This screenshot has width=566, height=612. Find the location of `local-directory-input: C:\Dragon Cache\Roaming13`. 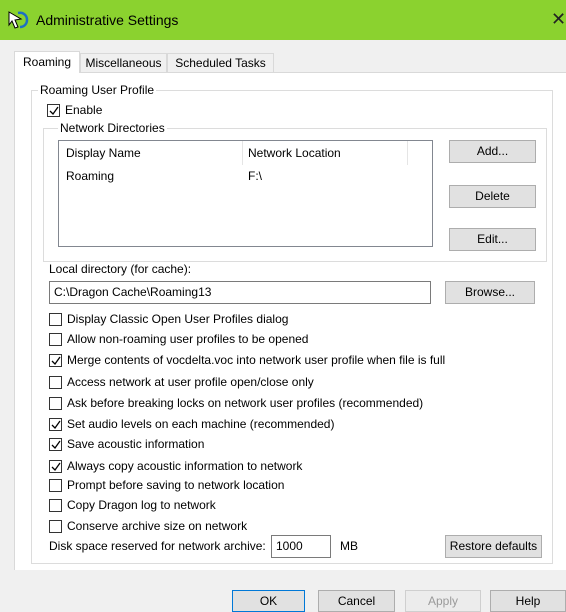

local-directory-input: C:\Dragon Cache\Roaming13 is located at coordinates (240, 292).